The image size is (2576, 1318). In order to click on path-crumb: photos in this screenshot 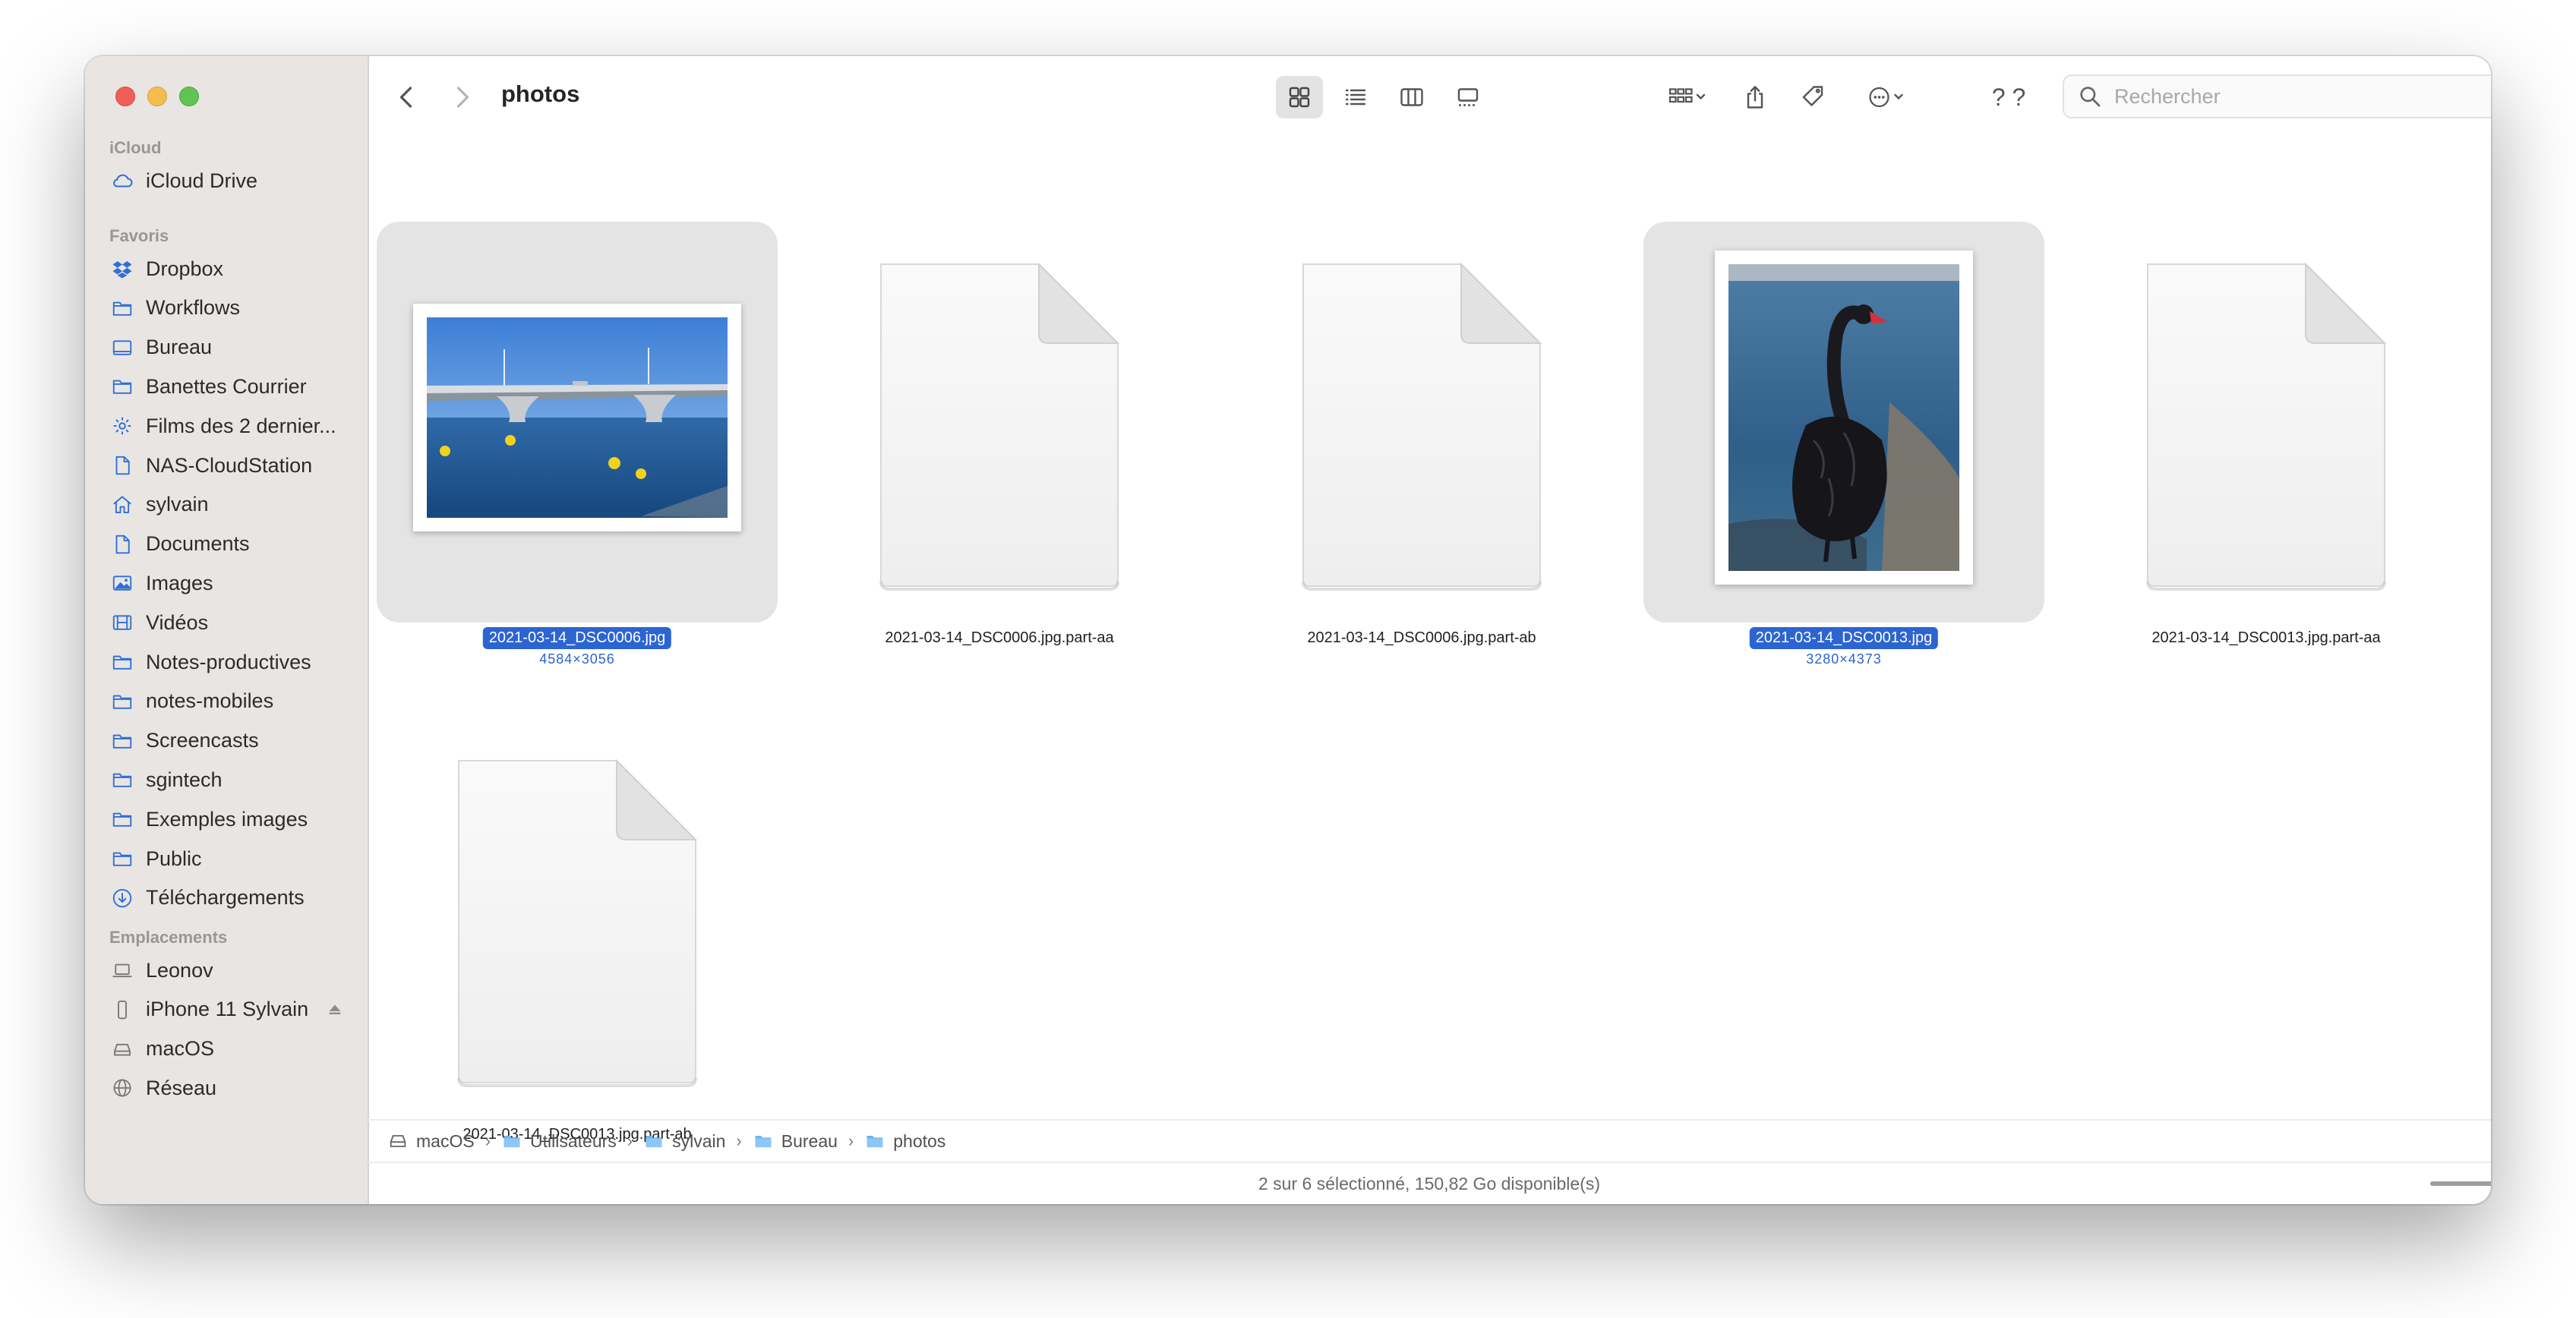, I will do `click(905, 1141)`.